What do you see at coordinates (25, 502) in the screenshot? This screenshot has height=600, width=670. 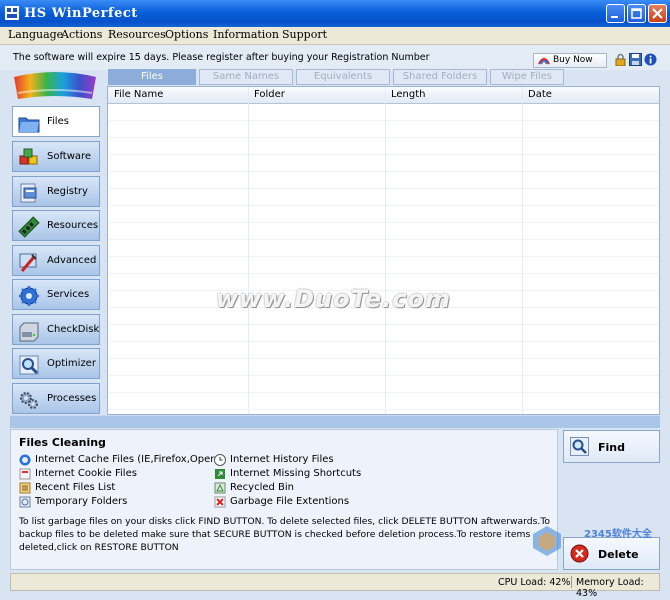 I see `temp-folder-icon` at bounding box center [25, 502].